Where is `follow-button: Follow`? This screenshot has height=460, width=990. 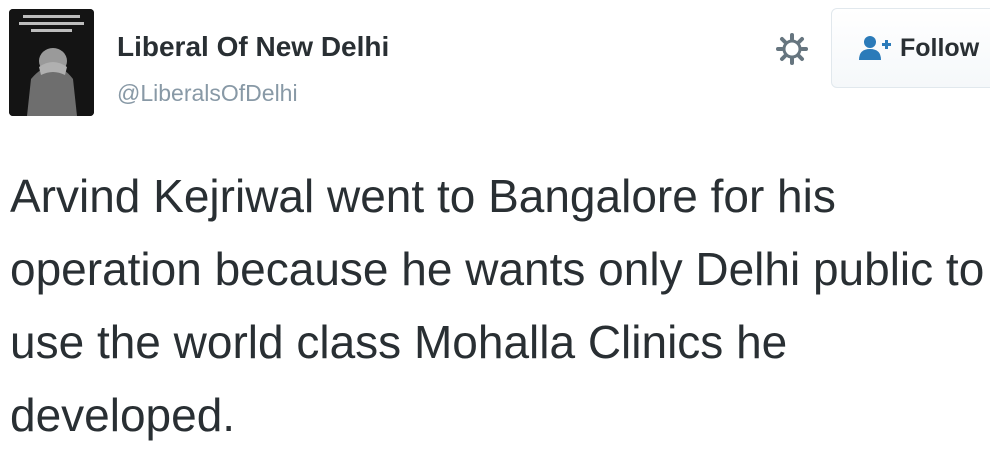 follow-button: Follow is located at coordinates (910, 48).